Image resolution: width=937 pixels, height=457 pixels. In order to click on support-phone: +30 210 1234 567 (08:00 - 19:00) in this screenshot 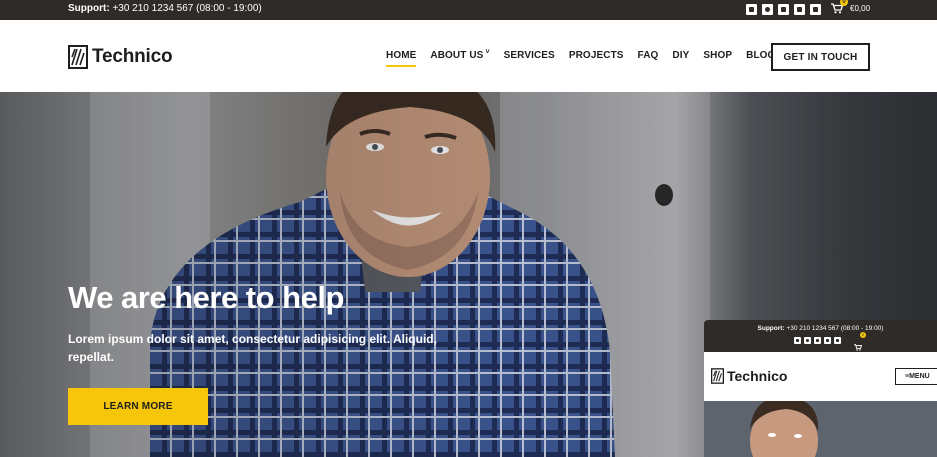, I will do `click(187, 8)`.